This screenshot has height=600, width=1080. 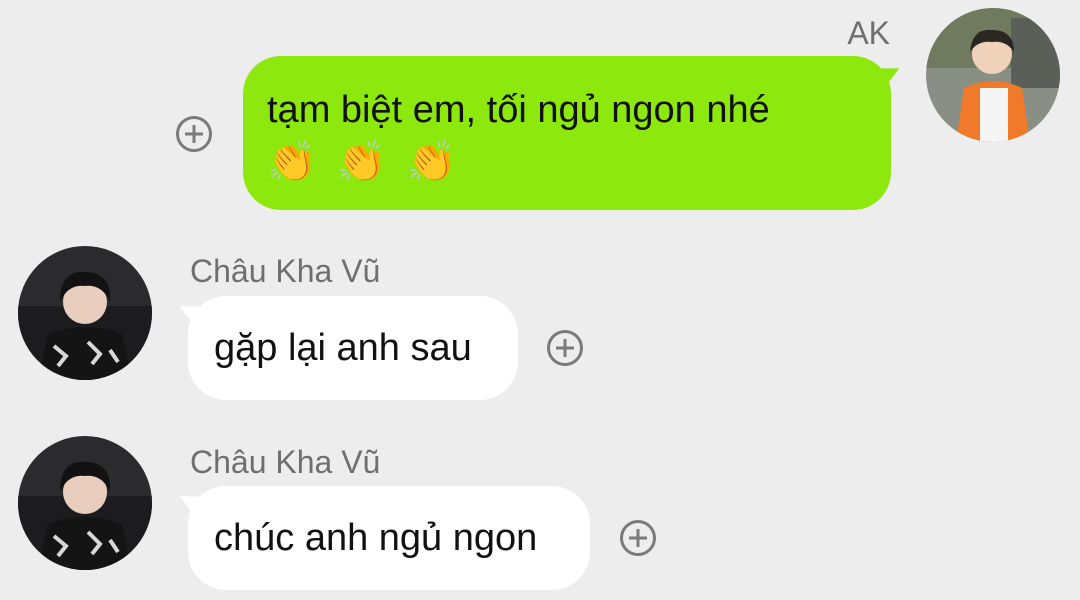 I want to click on incoming-message-bubble: gặp lại anh sau, so click(x=353, y=348).